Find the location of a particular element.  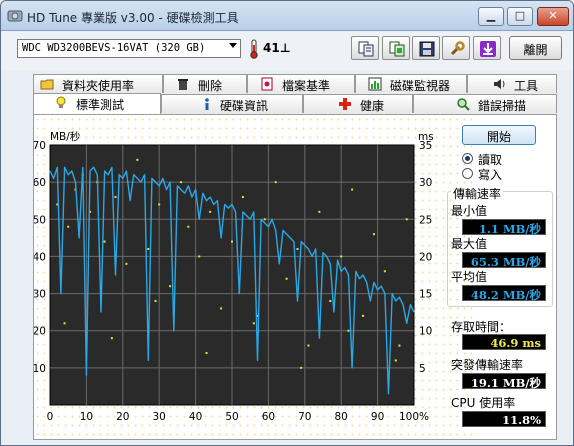

minimize-button: ▁ is located at coordinates (491, 16).